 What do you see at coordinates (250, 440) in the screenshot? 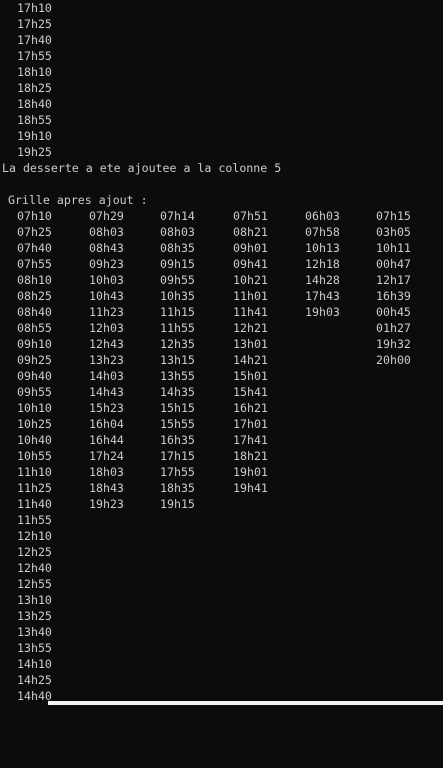
I see `grid-cell: 17h41` at bounding box center [250, 440].